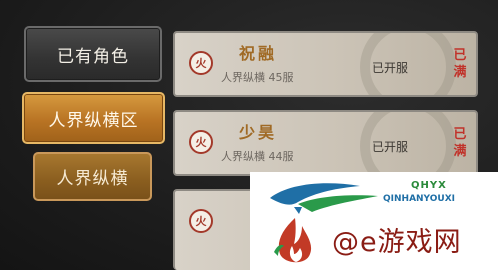 Image resolution: width=498 pixels, height=270 pixels. What do you see at coordinates (429, 185) in the screenshot?
I see `watermark-brand: QHYX` at bounding box center [429, 185].